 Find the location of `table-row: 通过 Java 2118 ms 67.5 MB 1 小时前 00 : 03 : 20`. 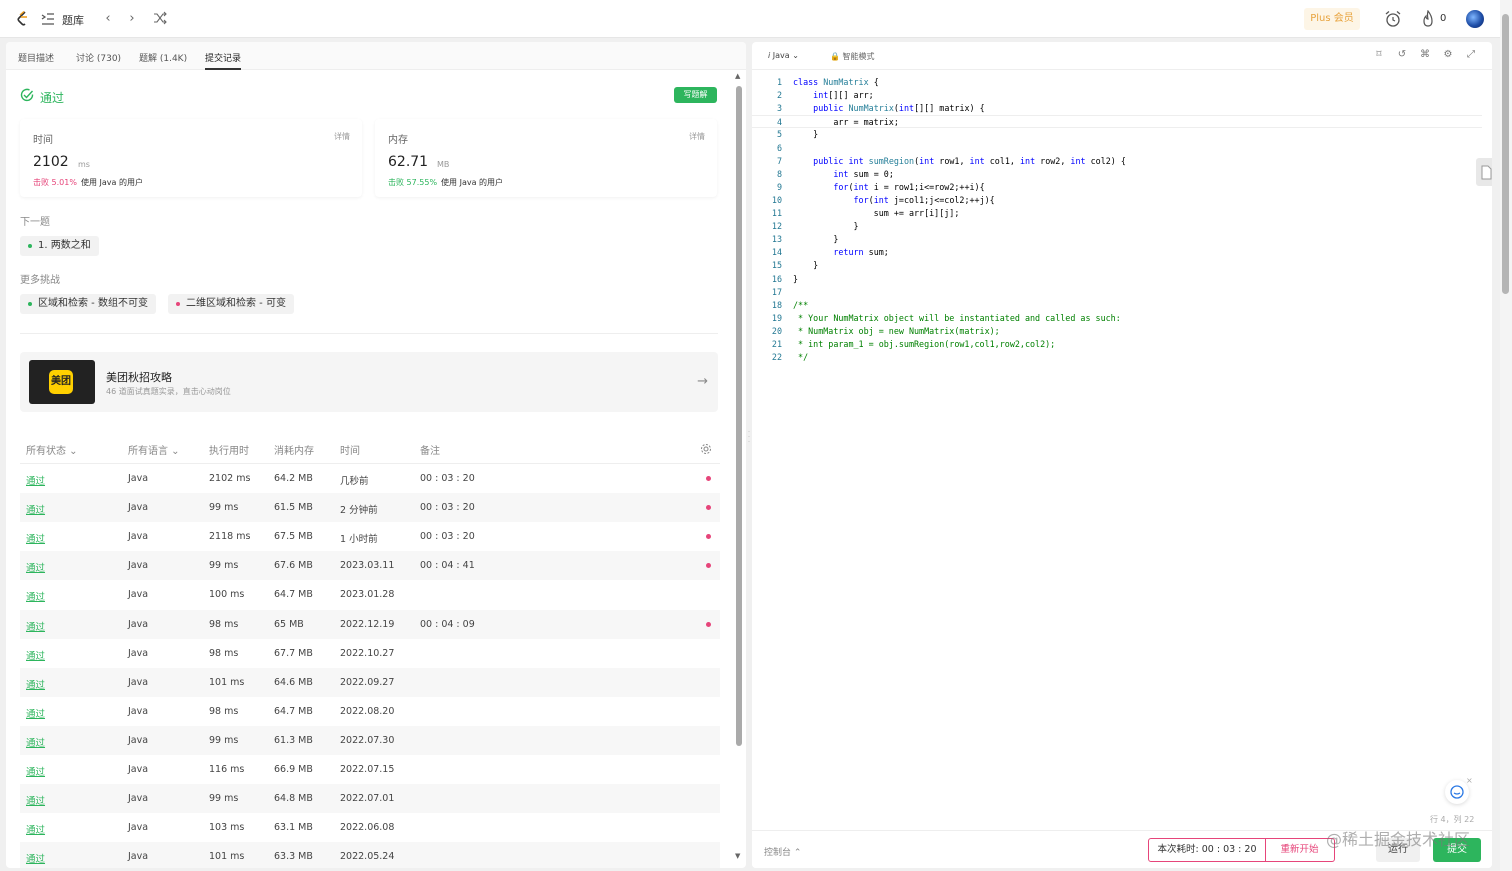

table-row: 通过 Java 2118 ms 67.5 MB 1 小时前 00 : 03 : 20 is located at coordinates (370, 536).